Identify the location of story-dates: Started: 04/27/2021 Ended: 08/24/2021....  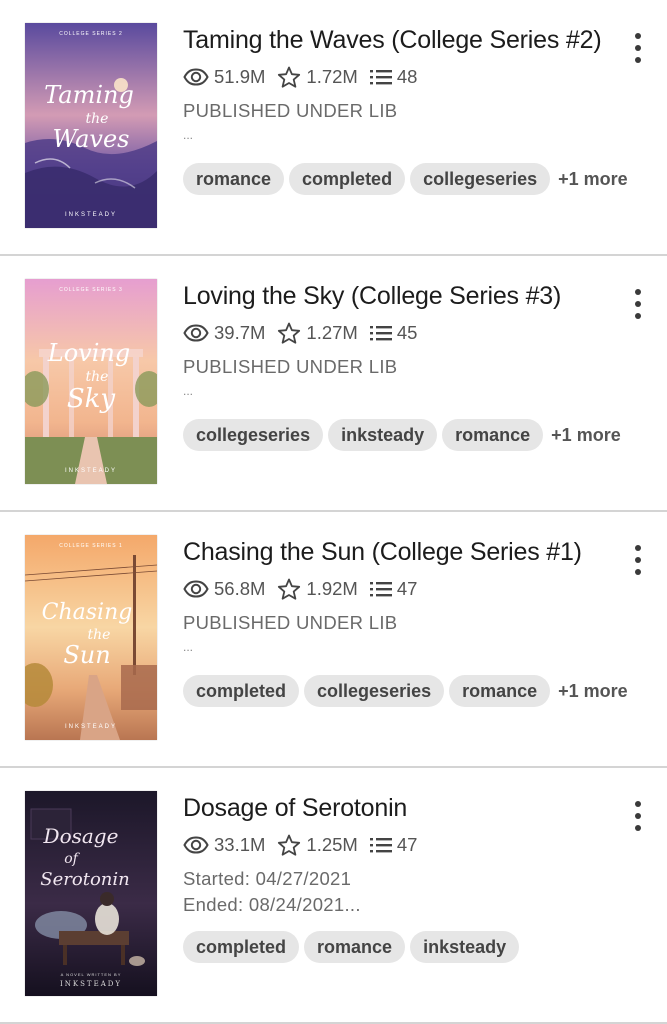
(272, 892).